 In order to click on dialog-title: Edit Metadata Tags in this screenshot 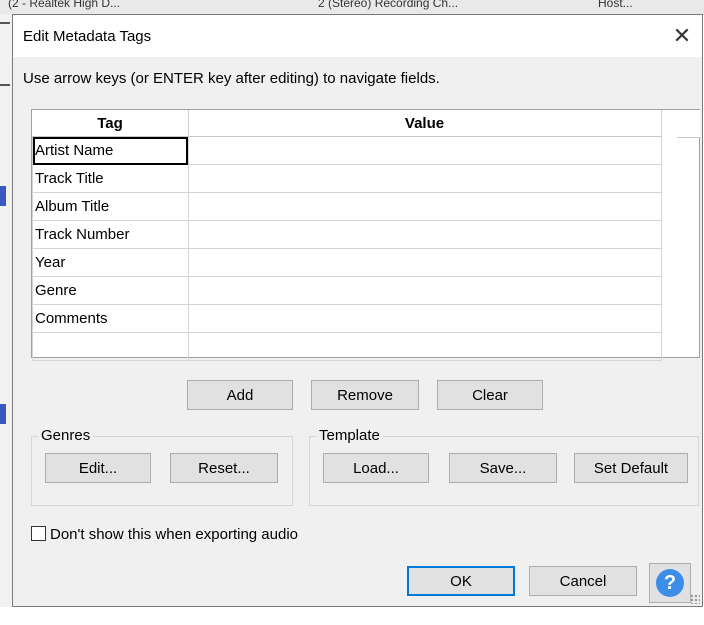, I will do `click(87, 36)`.